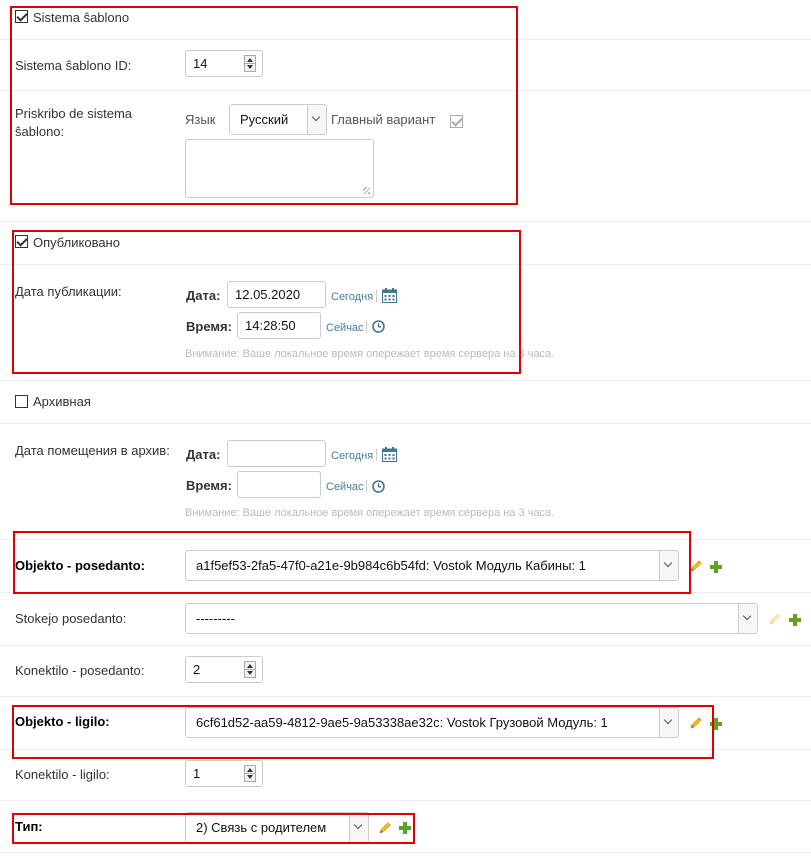  I want to click on chevron-down-icon, so click(747, 618).